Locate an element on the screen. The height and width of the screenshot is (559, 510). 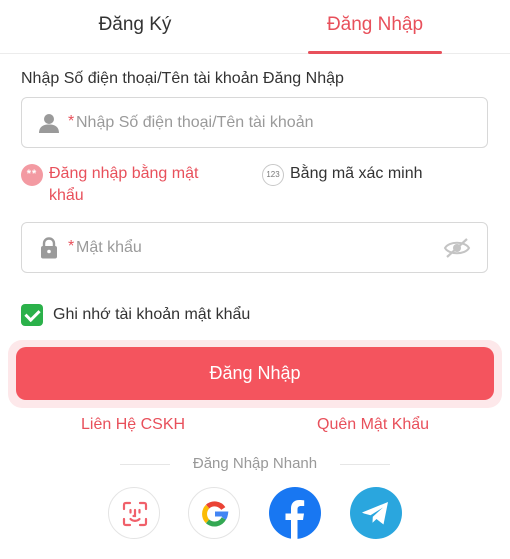
telegram-icon is located at coordinates (375, 513).